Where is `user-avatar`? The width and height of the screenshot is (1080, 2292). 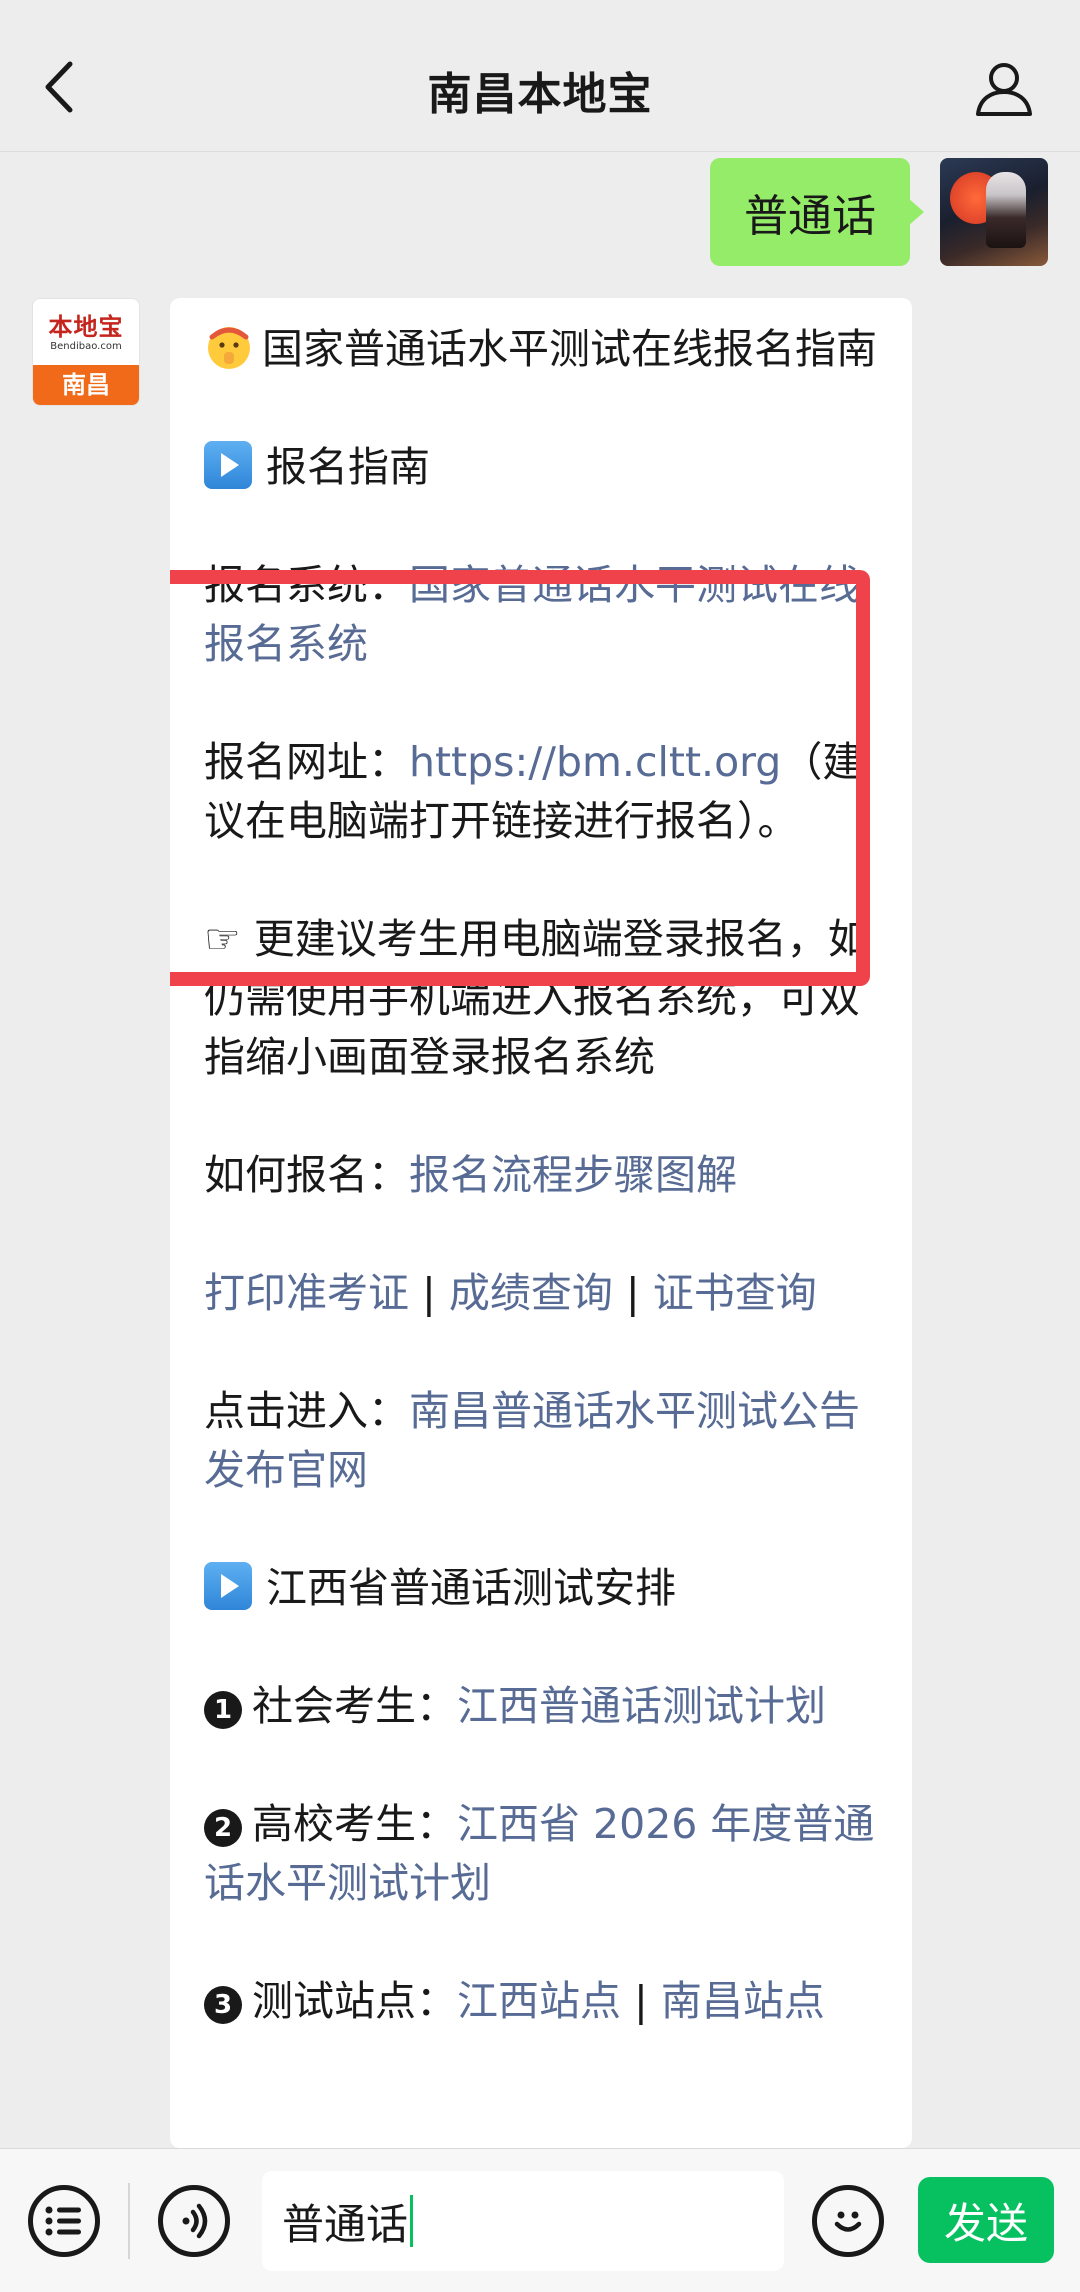 user-avatar is located at coordinates (994, 212).